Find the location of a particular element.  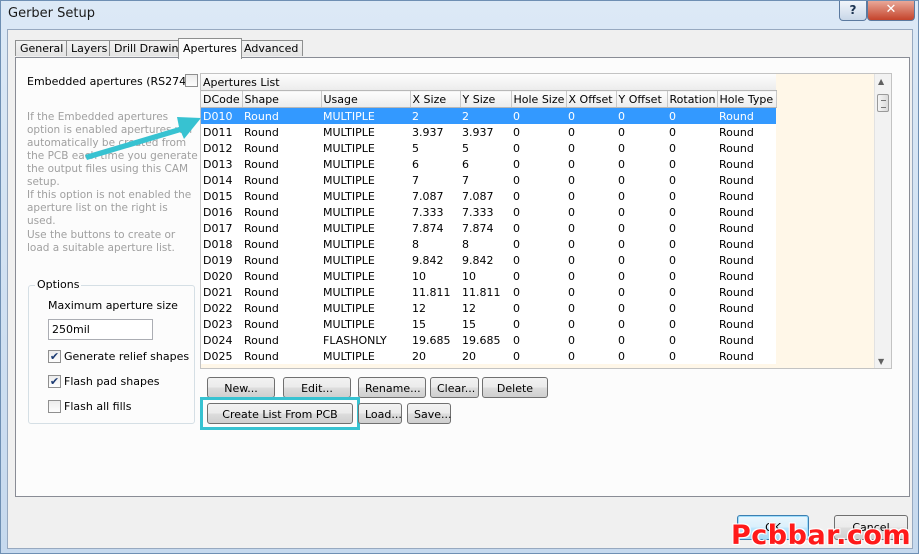

apertures-list-title: Apertures List is located at coordinates (488, 82).